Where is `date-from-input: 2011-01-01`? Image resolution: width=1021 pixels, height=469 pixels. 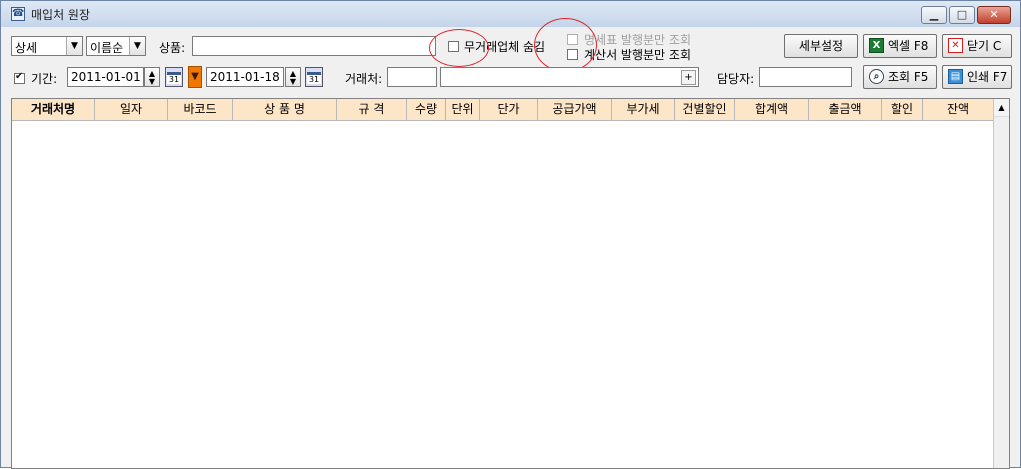
date-from-input: 2011-01-01 is located at coordinates (105, 77).